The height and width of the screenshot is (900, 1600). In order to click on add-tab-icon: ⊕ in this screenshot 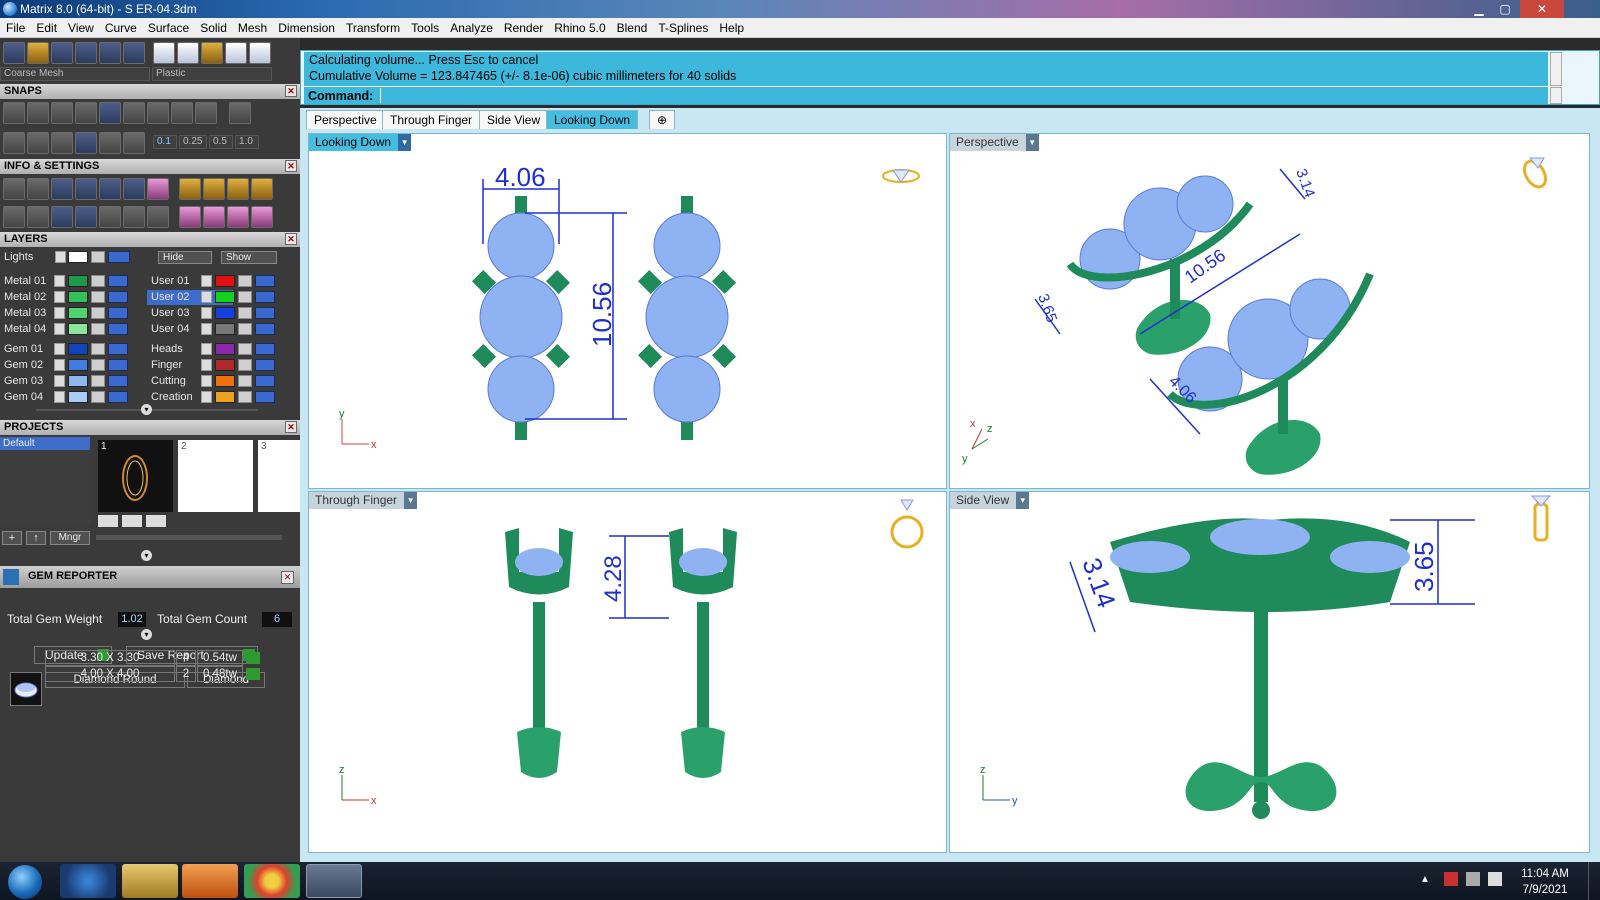, I will do `click(662, 119)`.